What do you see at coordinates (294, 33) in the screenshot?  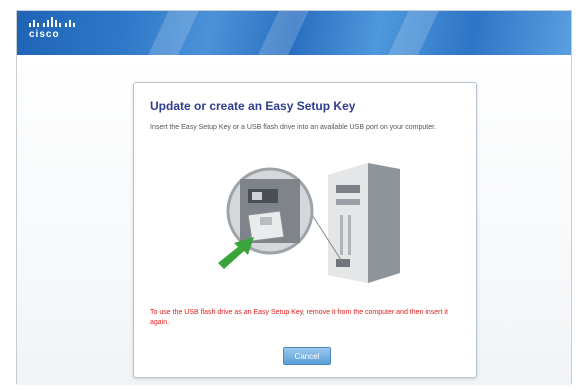 I see `header-banner: cisco` at bounding box center [294, 33].